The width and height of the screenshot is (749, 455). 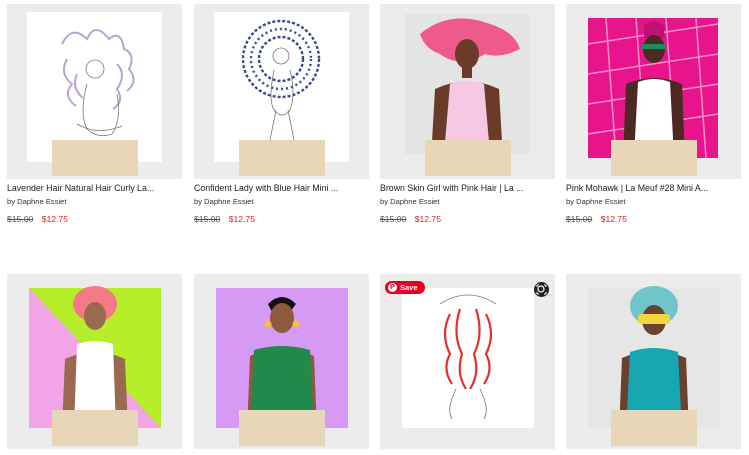 I want to click on pinterest-icon: P, so click(x=392, y=287).